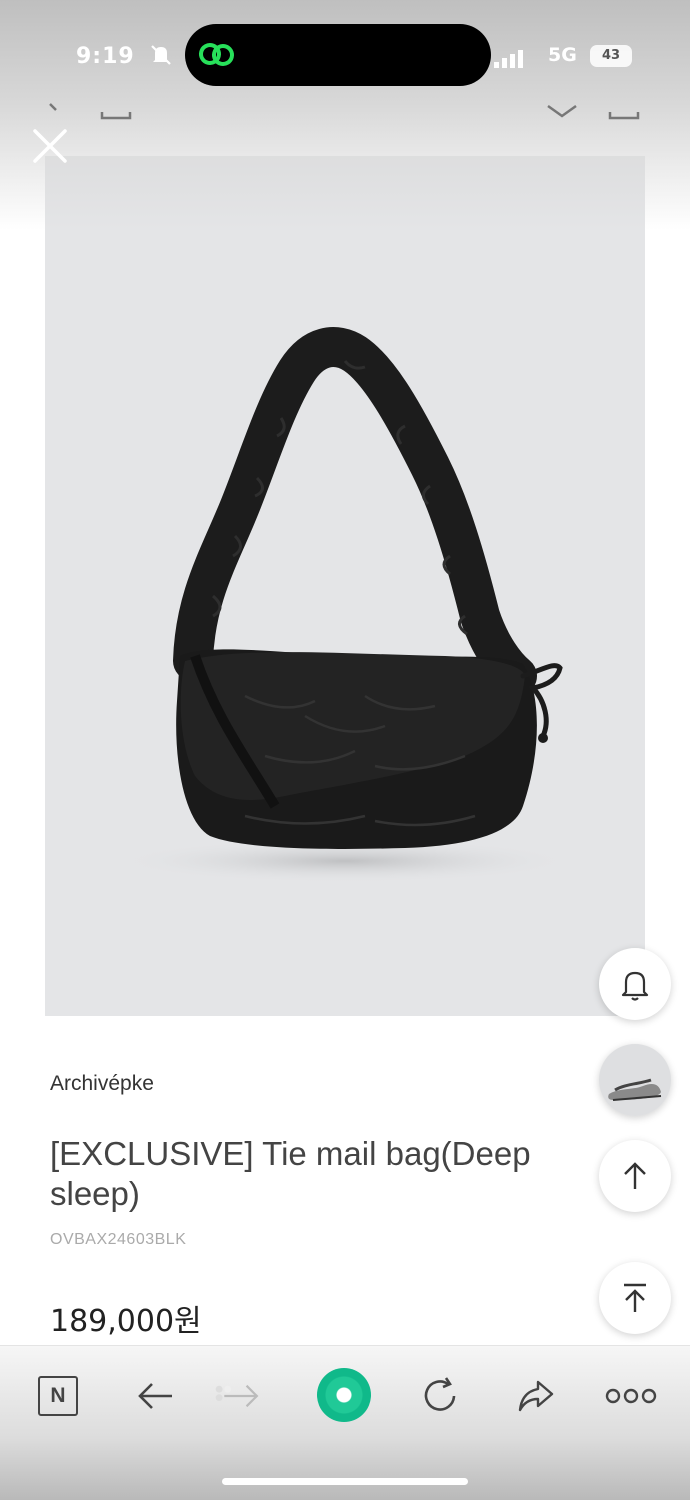 The image size is (690, 1500). I want to click on scroll-top-button, so click(635, 1298).